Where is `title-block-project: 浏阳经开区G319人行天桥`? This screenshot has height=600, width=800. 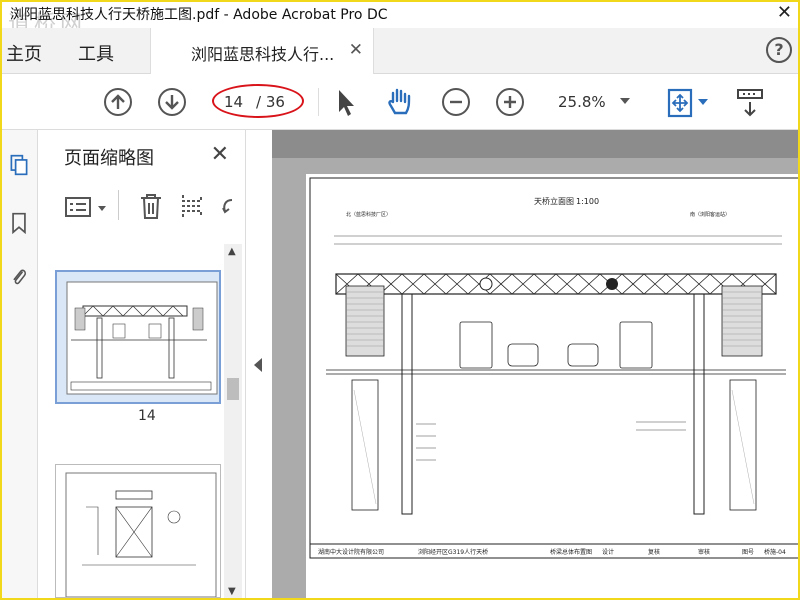
title-block-project: 浏阳经开区G319人行天桥 is located at coordinates (453, 552).